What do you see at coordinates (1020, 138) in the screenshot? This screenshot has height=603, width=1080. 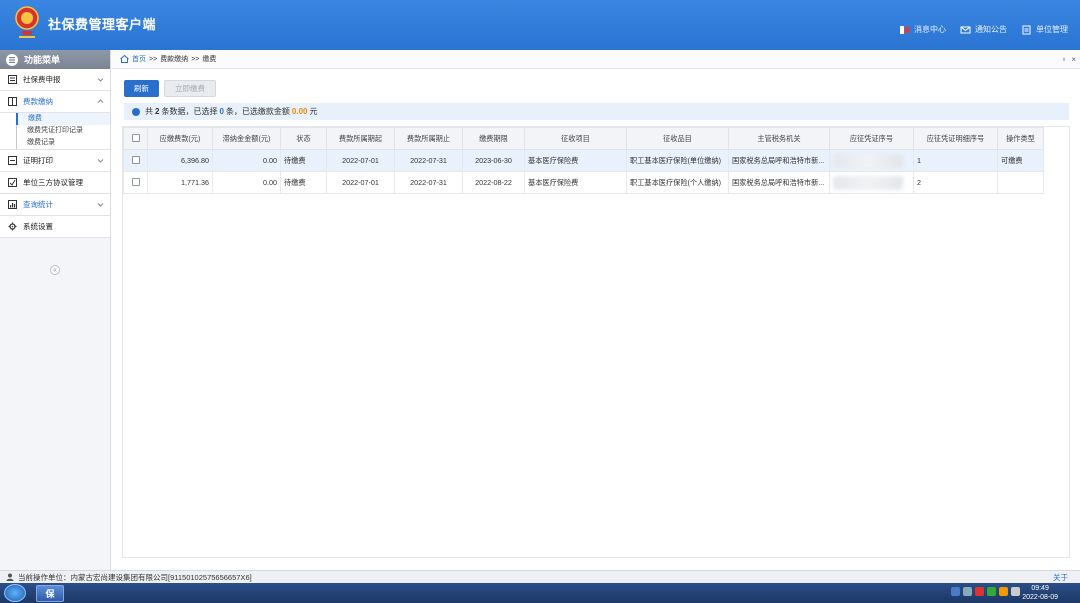 I see `column-header: 操作类型` at bounding box center [1020, 138].